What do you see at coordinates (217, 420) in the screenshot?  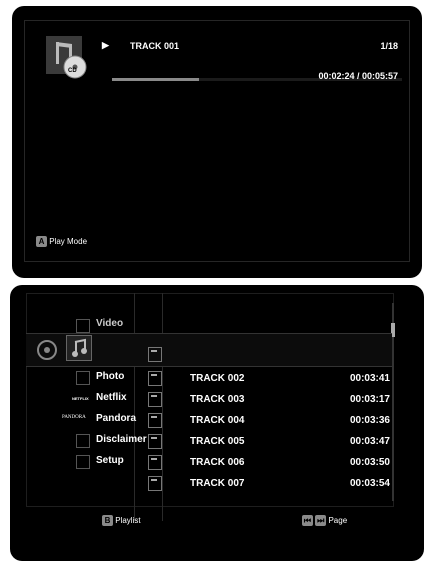 I see `track-name: TRACK 004` at bounding box center [217, 420].